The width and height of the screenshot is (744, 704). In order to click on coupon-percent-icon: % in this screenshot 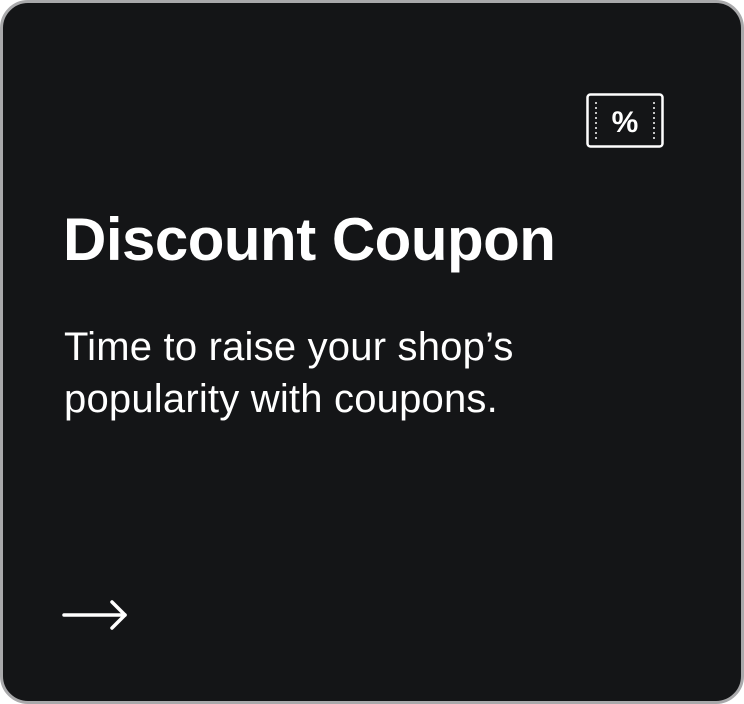, I will do `click(625, 120)`.